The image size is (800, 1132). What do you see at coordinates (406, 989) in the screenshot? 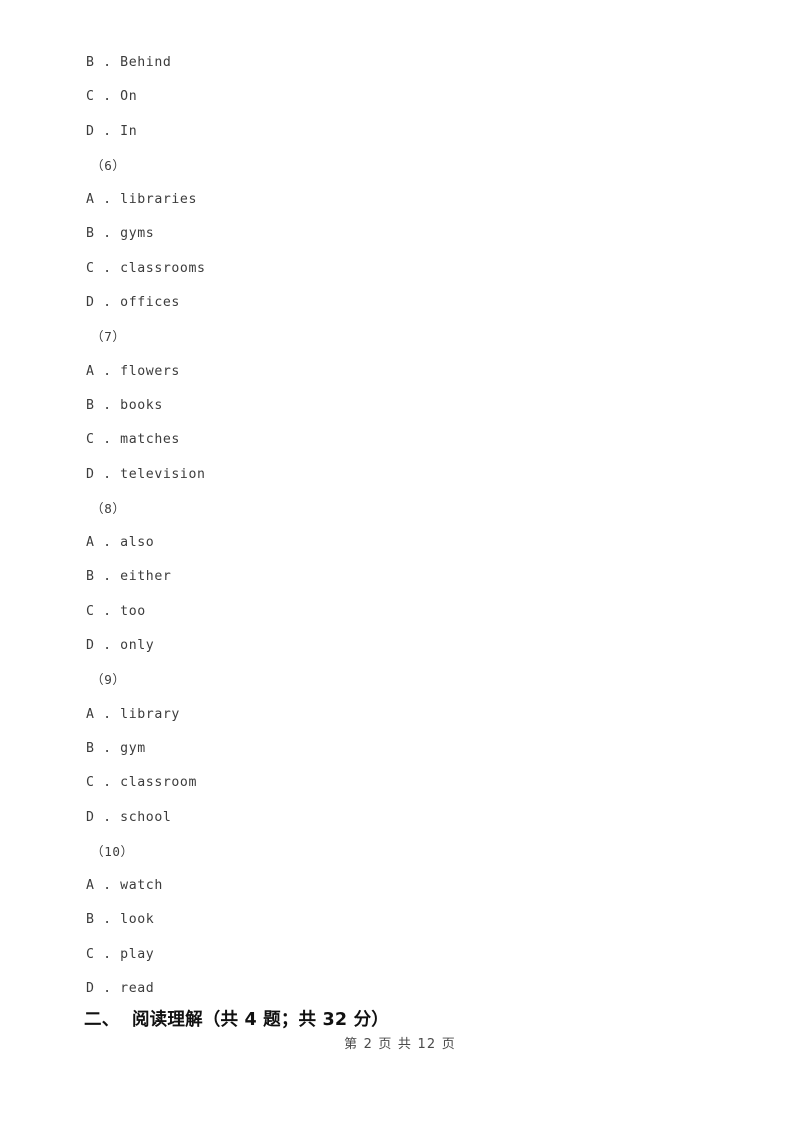
I see `answer-option: D . read` at bounding box center [406, 989].